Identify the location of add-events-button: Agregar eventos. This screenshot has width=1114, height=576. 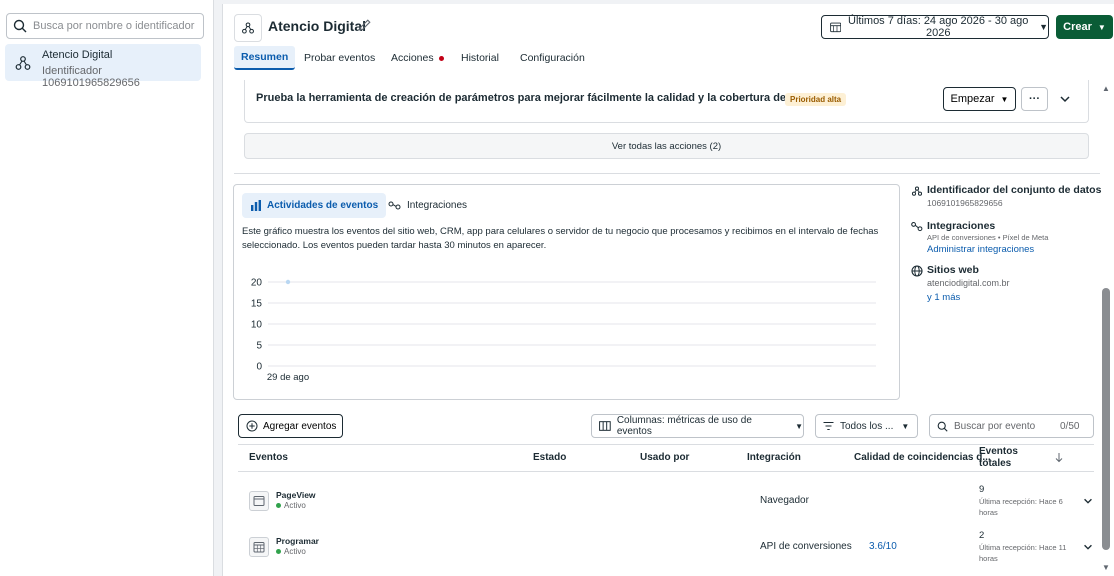
(290, 426).